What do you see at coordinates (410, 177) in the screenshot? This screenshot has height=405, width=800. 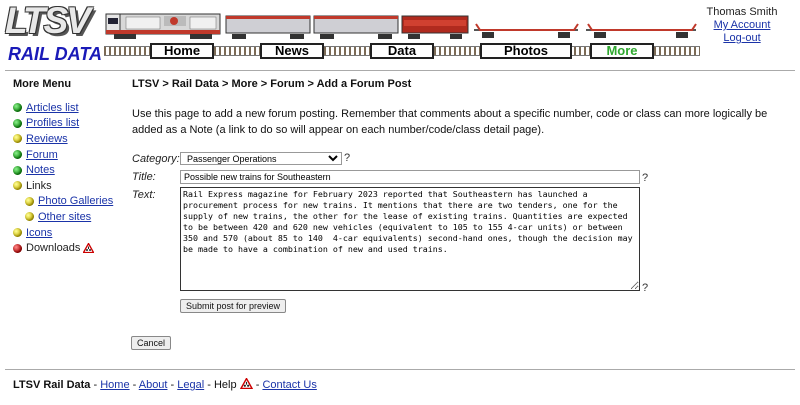 I see `title-input` at bounding box center [410, 177].